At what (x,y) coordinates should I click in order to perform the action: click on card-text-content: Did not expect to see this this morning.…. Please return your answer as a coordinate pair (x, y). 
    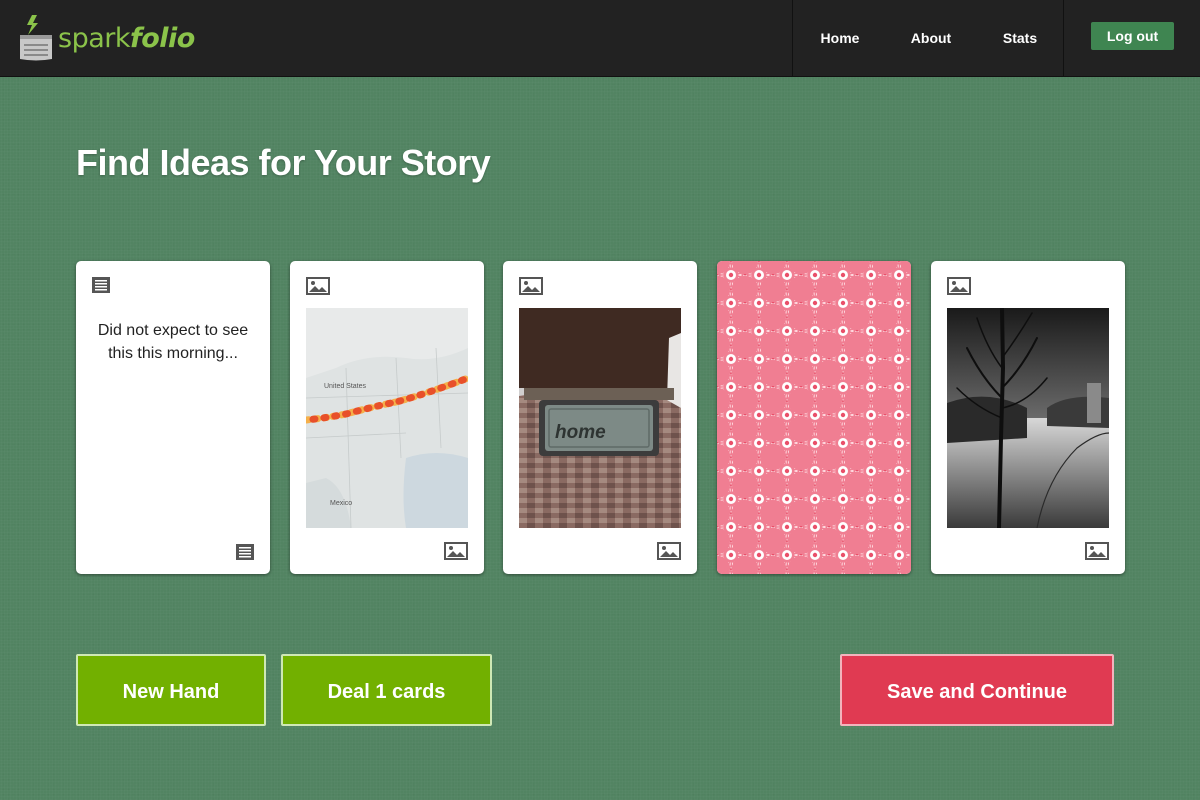
    Looking at the image, I should click on (173, 342).